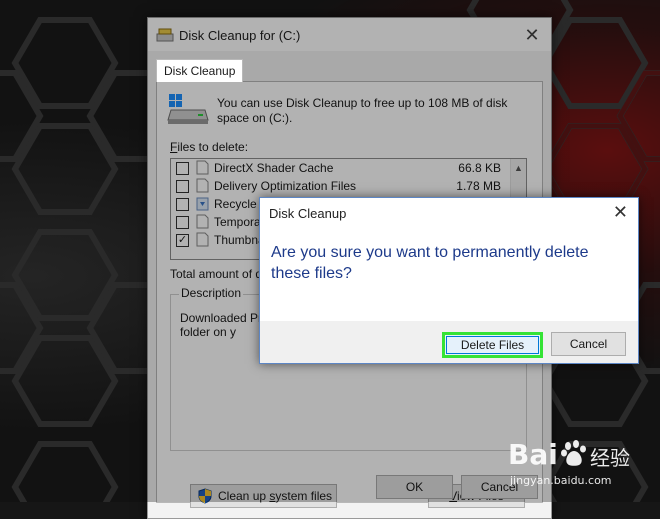 Image resolution: width=660 pixels, height=519 pixels. Describe the element at coordinates (449, 213) in the screenshot. I see `dialog-titlebar: Disk Cleanup ✕` at that location.